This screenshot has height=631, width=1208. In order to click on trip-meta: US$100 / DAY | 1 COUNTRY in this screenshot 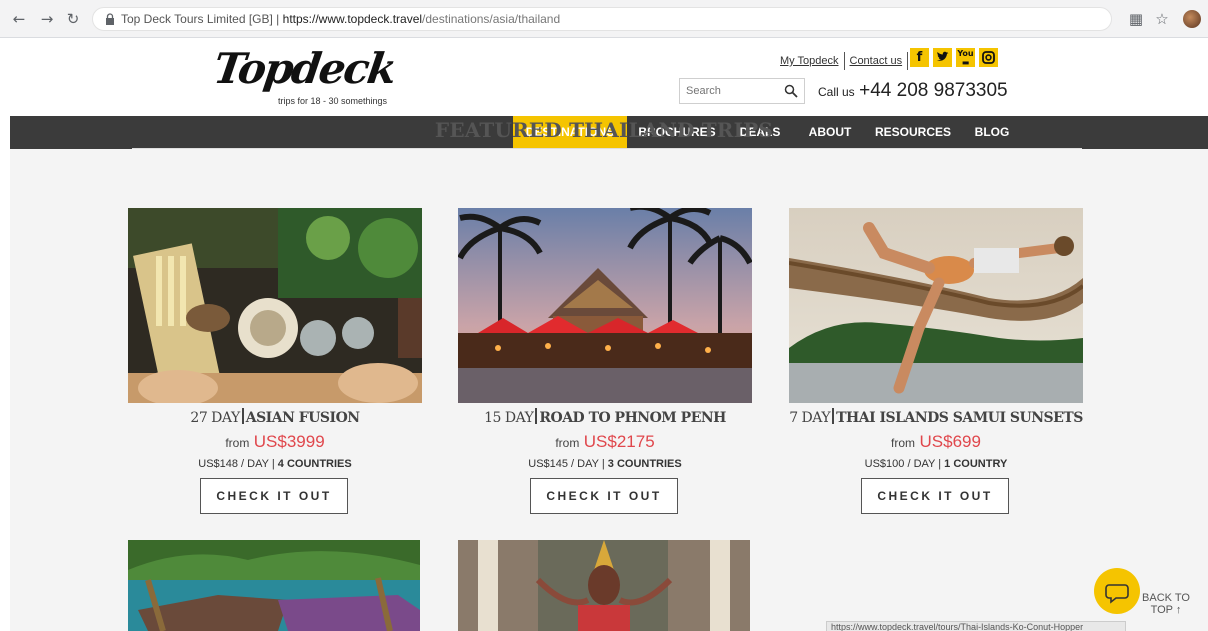, I will do `click(936, 464)`.